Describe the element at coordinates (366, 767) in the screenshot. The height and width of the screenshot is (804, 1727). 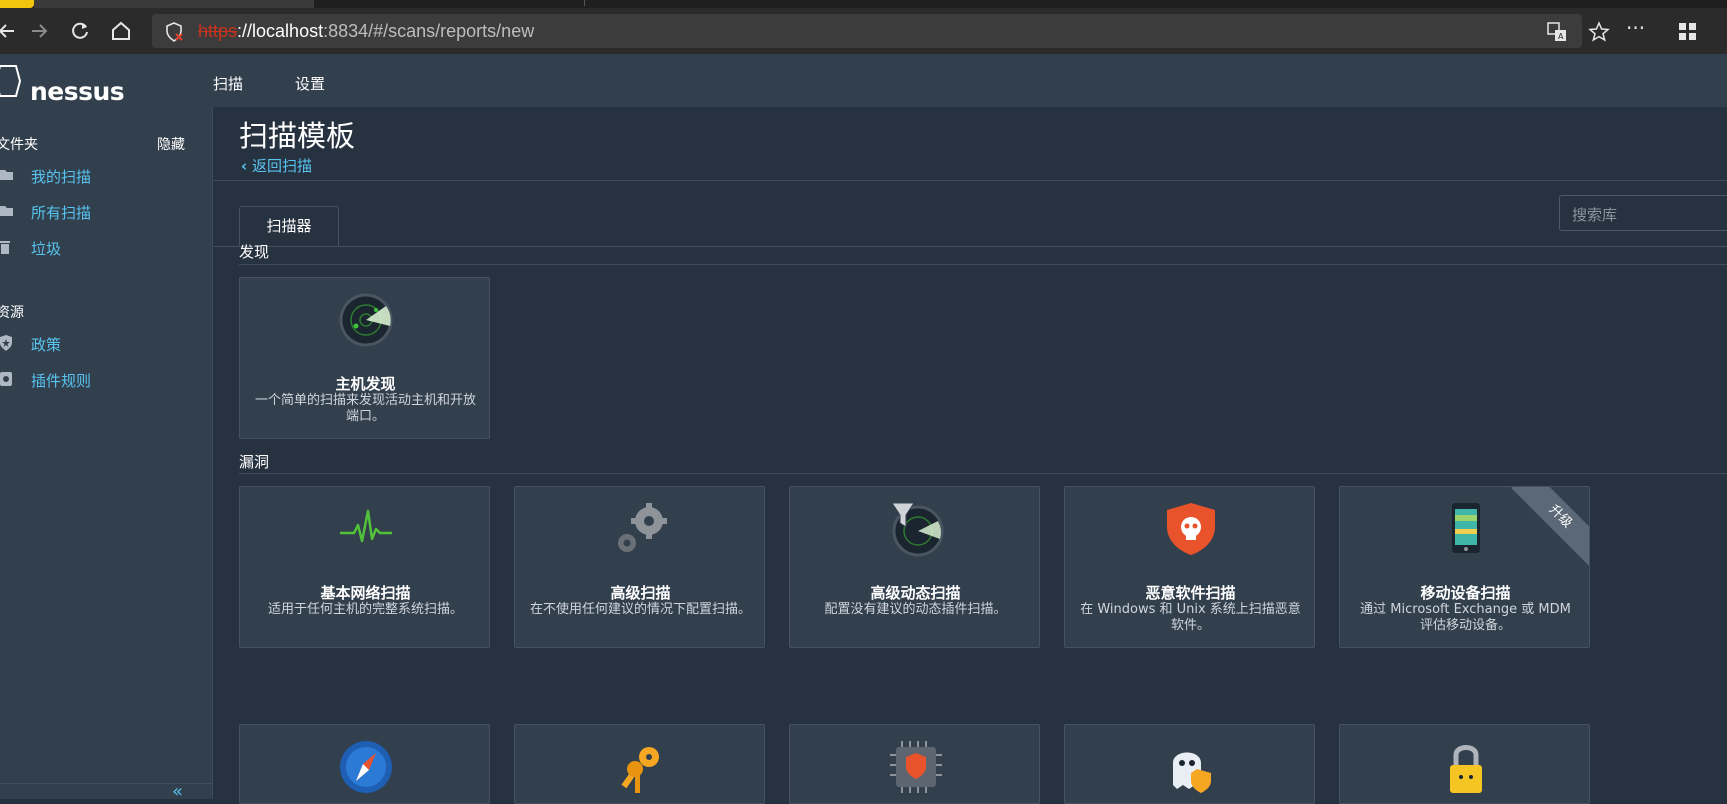
I see `compass-icon` at that location.